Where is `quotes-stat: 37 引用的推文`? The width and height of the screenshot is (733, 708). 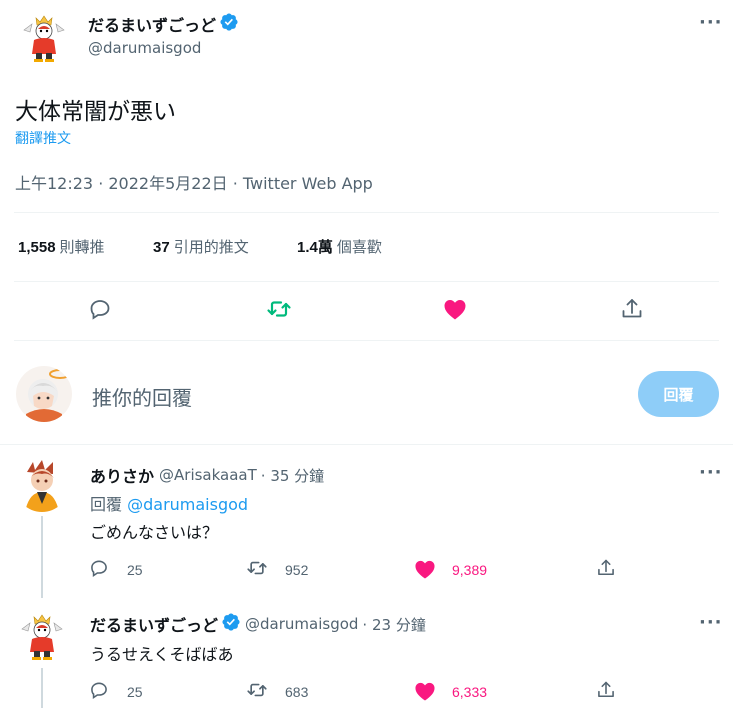
quotes-stat: 37 引用的推文 is located at coordinates (201, 246).